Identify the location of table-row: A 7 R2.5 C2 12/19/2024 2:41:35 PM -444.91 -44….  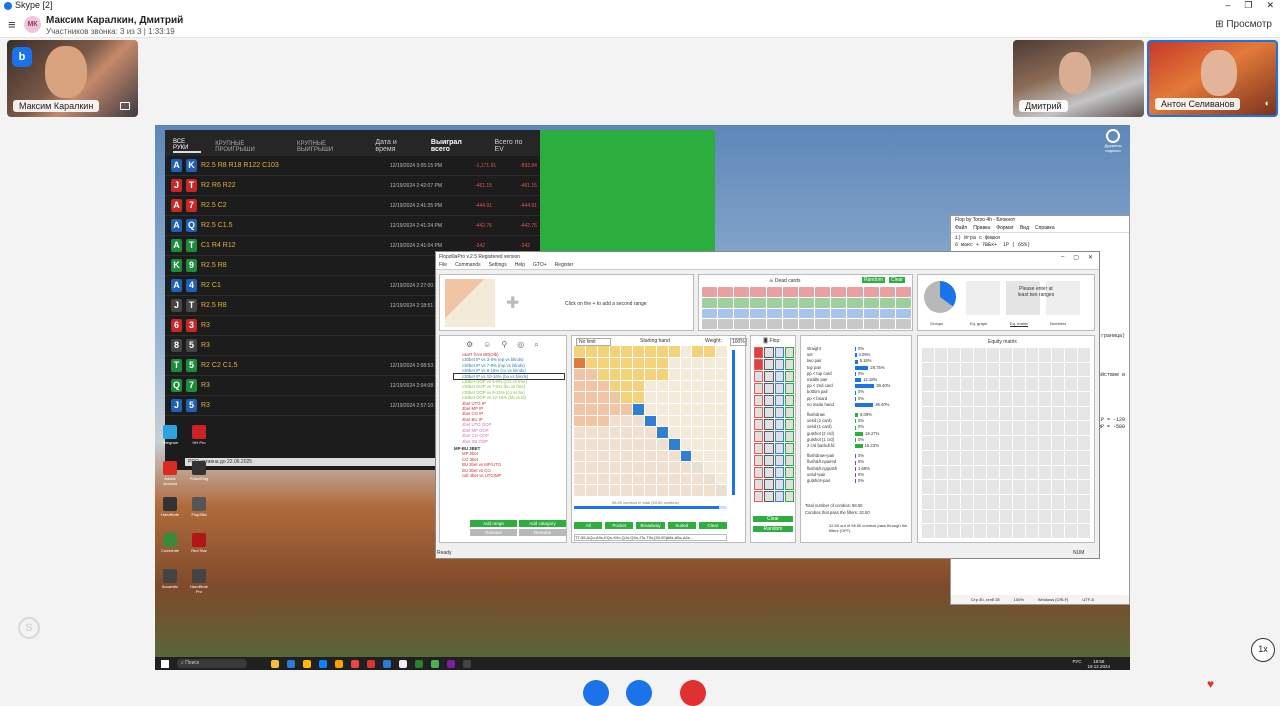
(352, 206).